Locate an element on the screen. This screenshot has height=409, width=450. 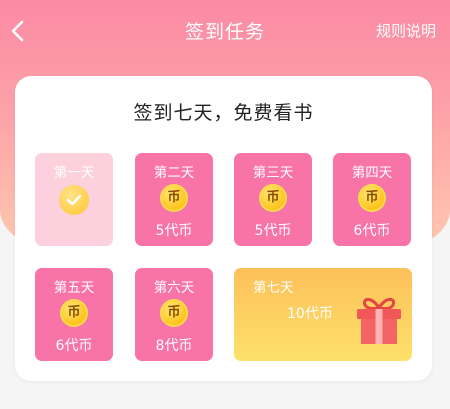
day-label: 第四天 is located at coordinates (372, 173).